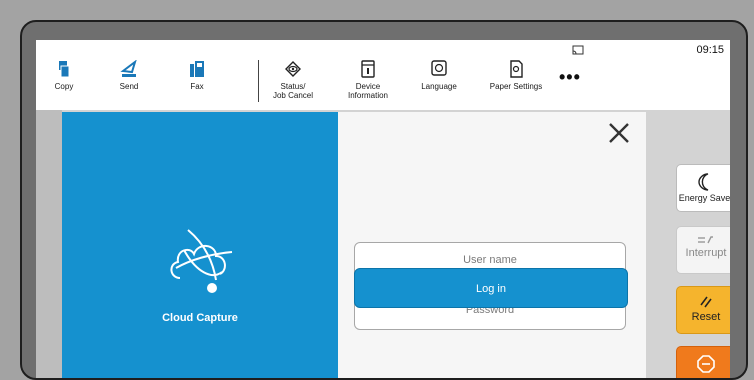 Image resolution: width=754 pixels, height=380 pixels. Describe the element at coordinates (706, 253) in the screenshot. I see `interrupt-label: Interrupt` at that location.